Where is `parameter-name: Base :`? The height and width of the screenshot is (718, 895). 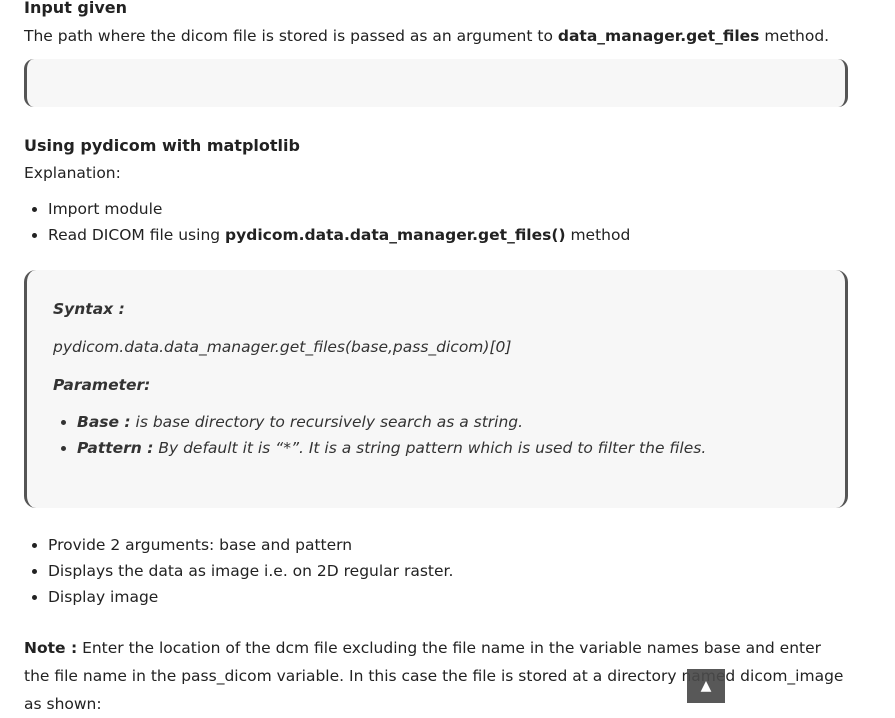 parameter-name: Base : is located at coordinates (104, 422).